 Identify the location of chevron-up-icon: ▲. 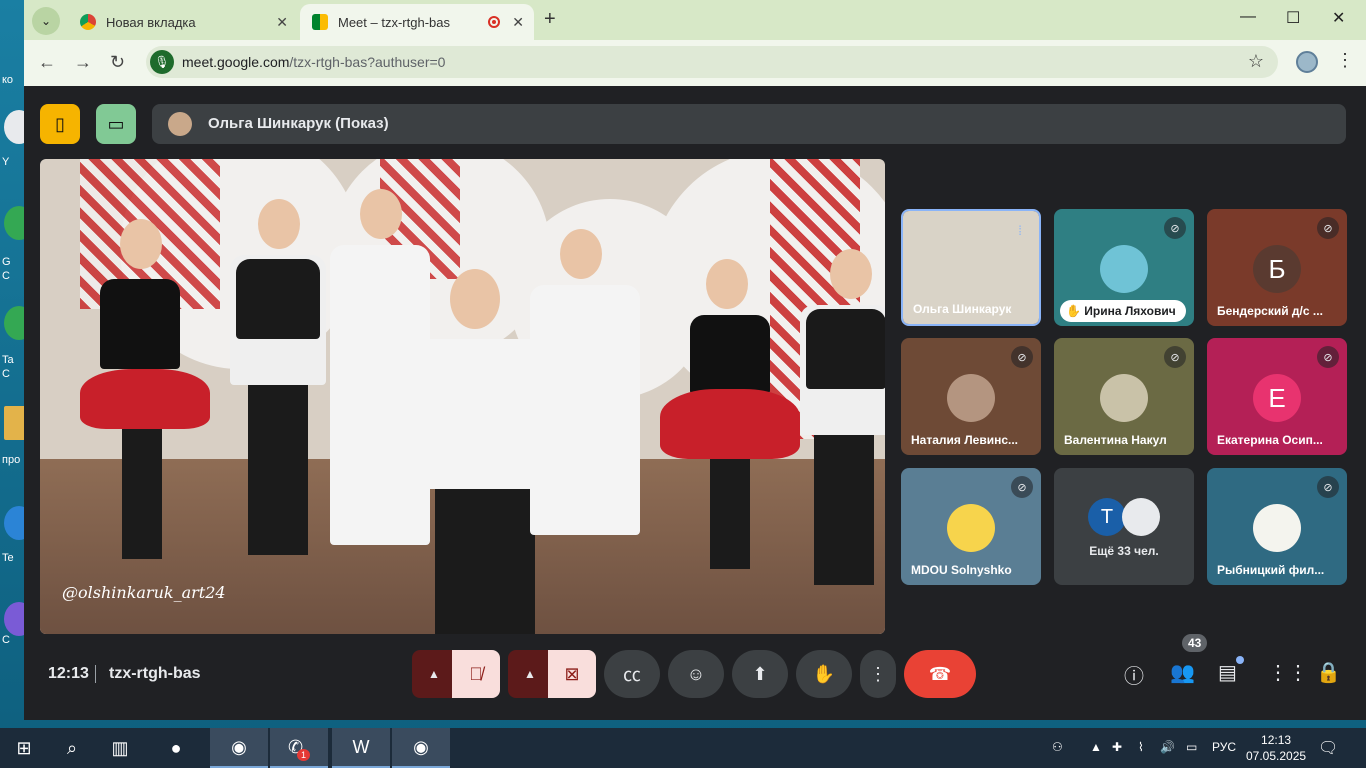
(530, 674).